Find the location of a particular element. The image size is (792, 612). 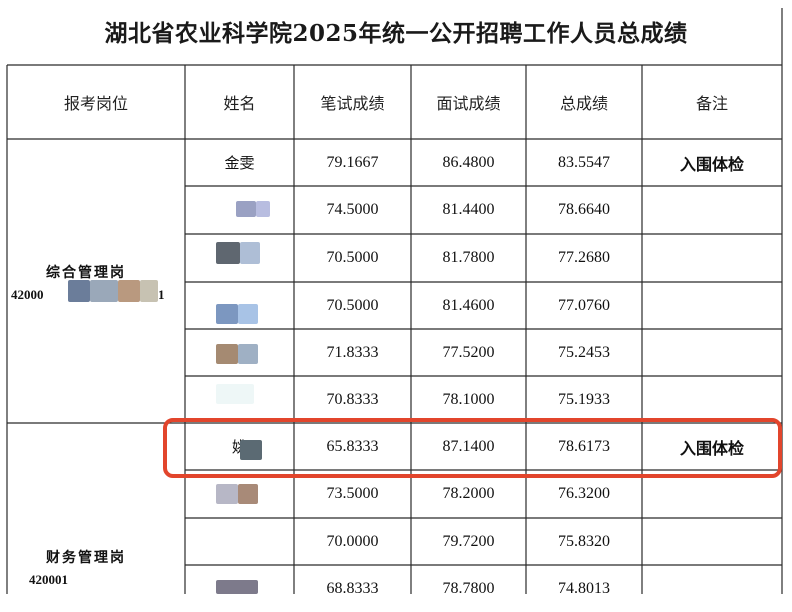

cell-name: 金雯 is located at coordinates (239, 163).